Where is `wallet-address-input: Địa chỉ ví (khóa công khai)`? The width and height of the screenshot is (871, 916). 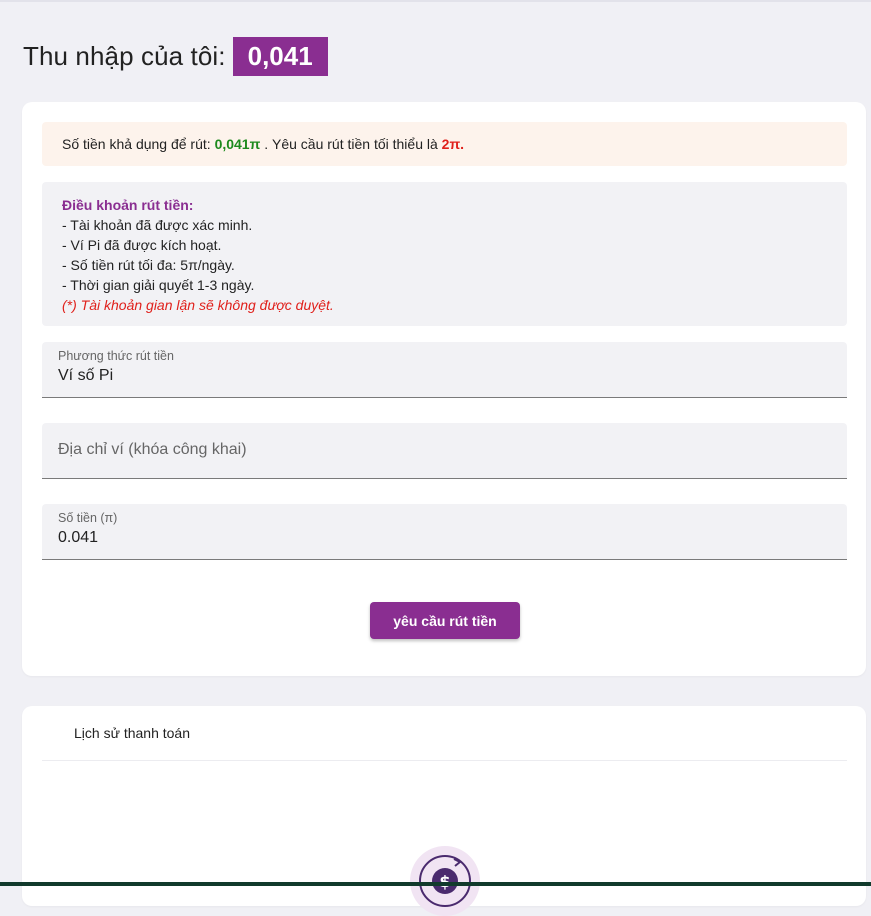
wallet-address-input: Địa chỉ ví (khóa công khai) is located at coordinates (444, 451).